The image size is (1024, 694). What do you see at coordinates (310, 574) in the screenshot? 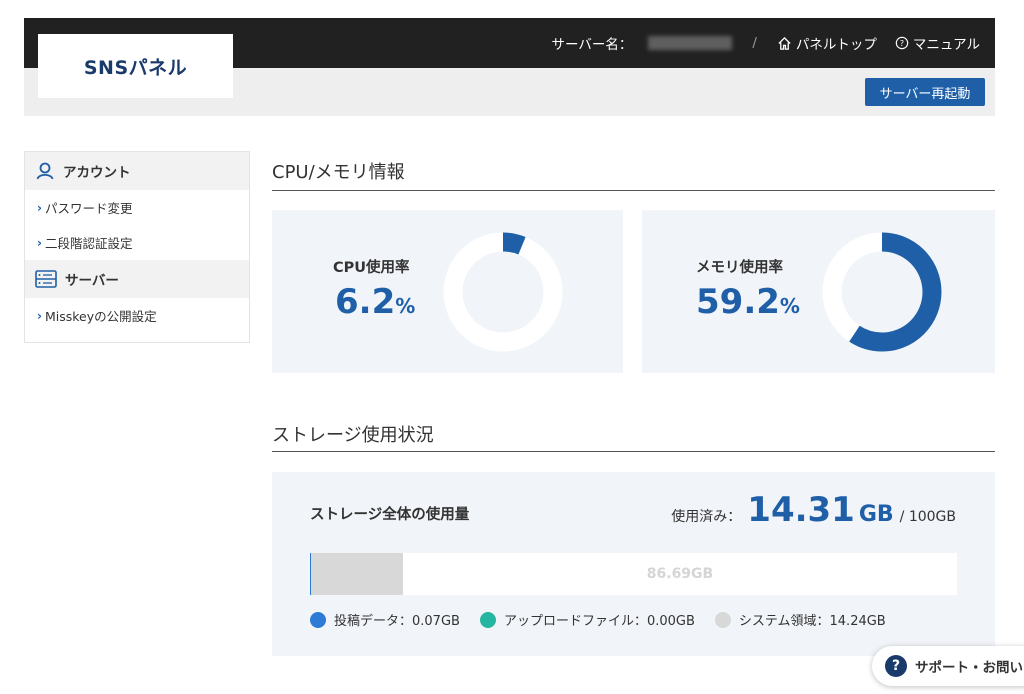
I see `storage-bar-post-segment` at bounding box center [310, 574].